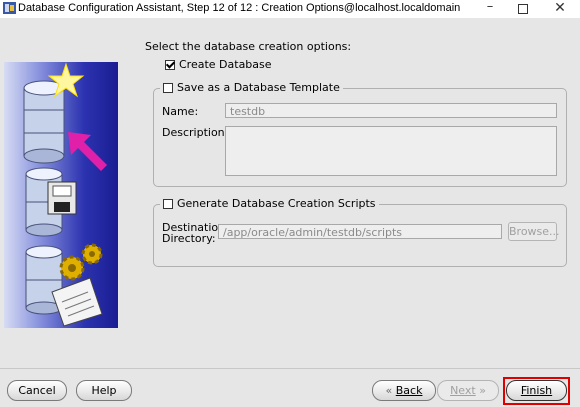 The height and width of the screenshot is (407, 580). Describe the element at coordinates (189, 238) in the screenshot. I see `directory-label: Directory:` at that location.